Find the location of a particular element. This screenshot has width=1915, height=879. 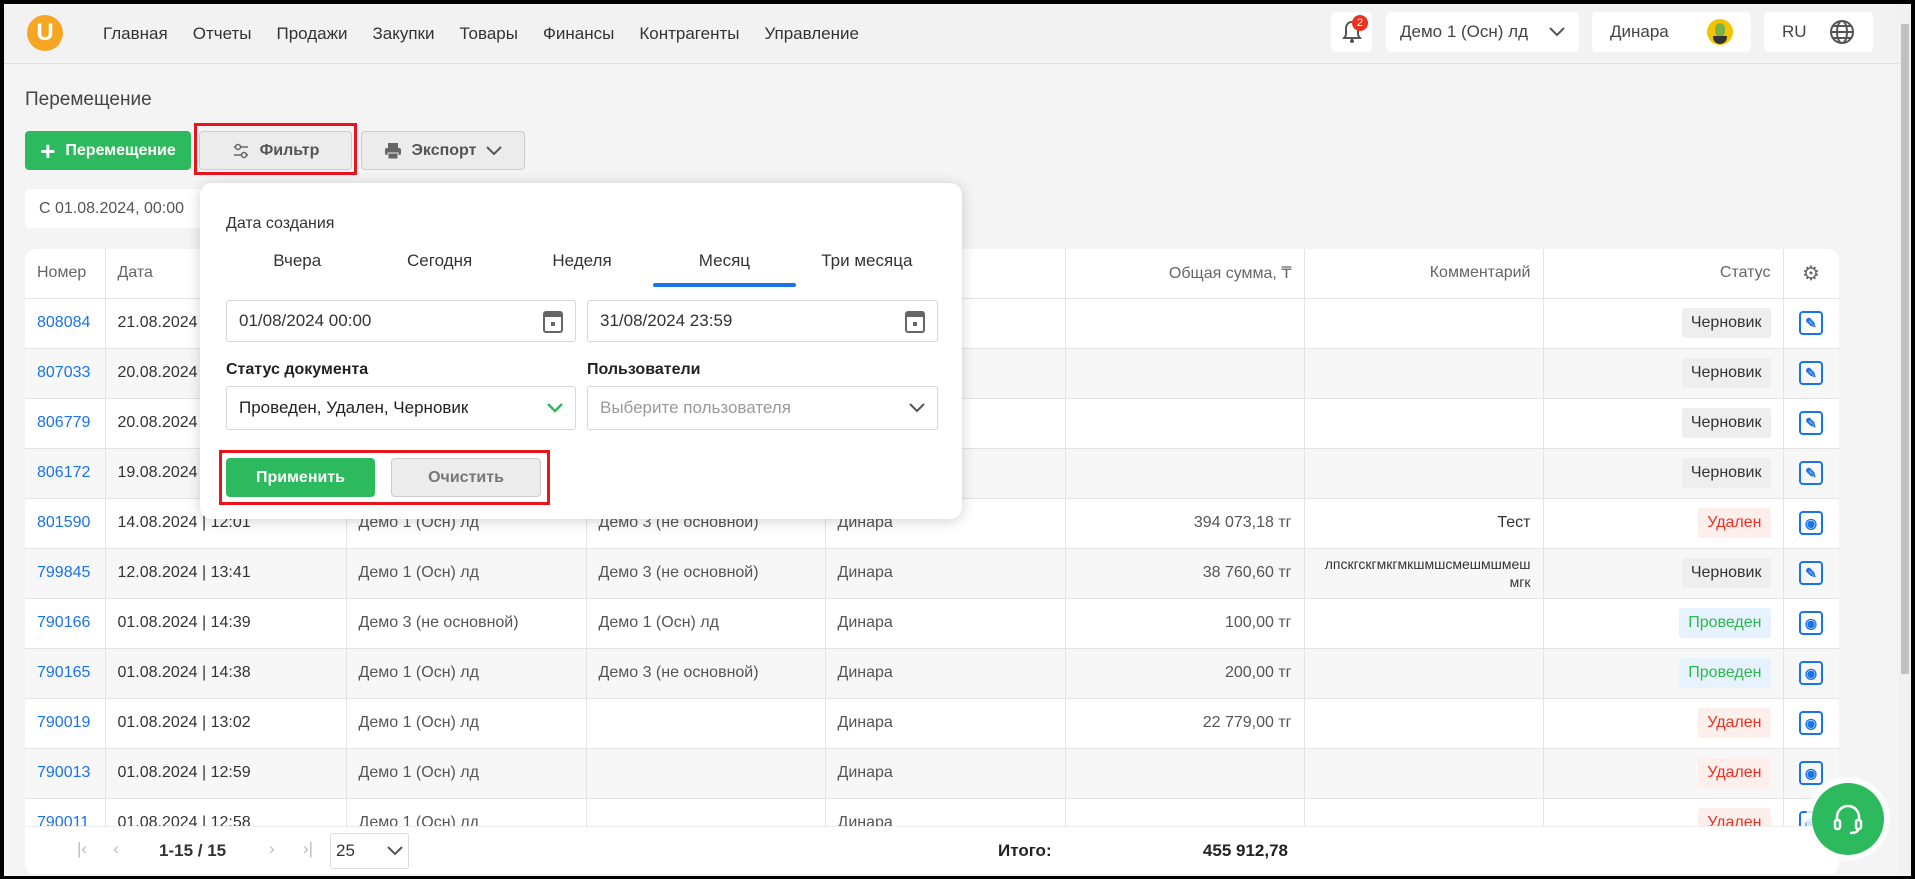

filter-button: Фильтр is located at coordinates (275, 150).